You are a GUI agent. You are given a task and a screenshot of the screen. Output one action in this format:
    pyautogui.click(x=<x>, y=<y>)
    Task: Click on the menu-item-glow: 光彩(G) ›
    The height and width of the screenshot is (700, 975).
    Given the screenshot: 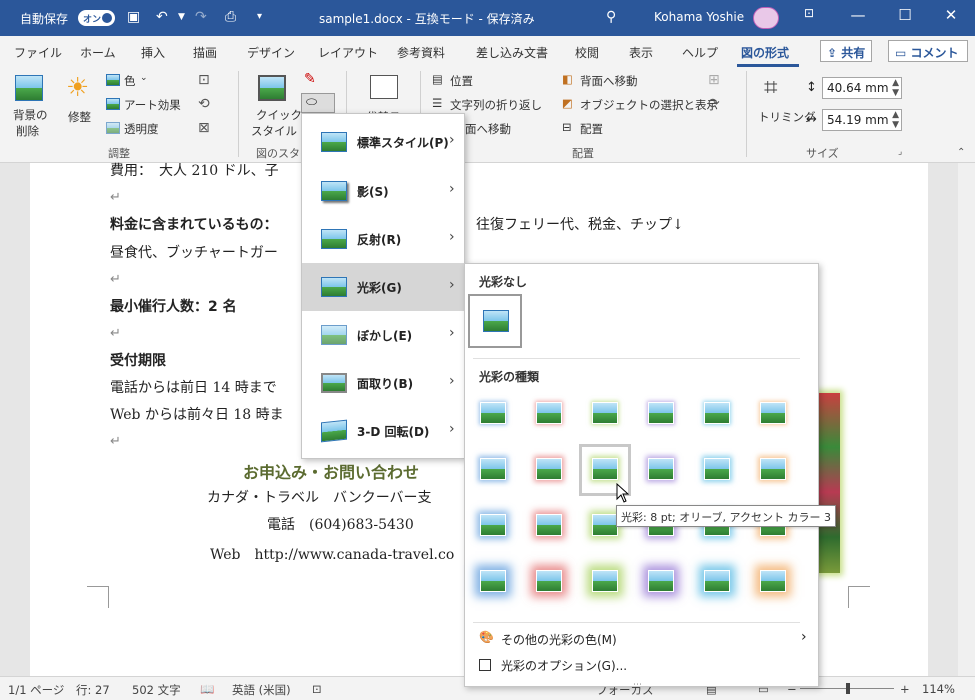 What is the action you would take?
    pyautogui.click(x=383, y=287)
    